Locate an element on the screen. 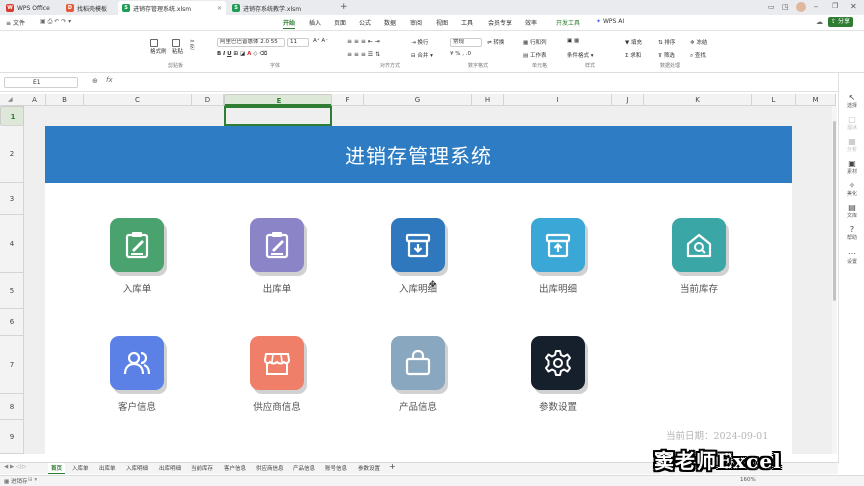  maximize-button: ❐ is located at coordinates (835, 6).